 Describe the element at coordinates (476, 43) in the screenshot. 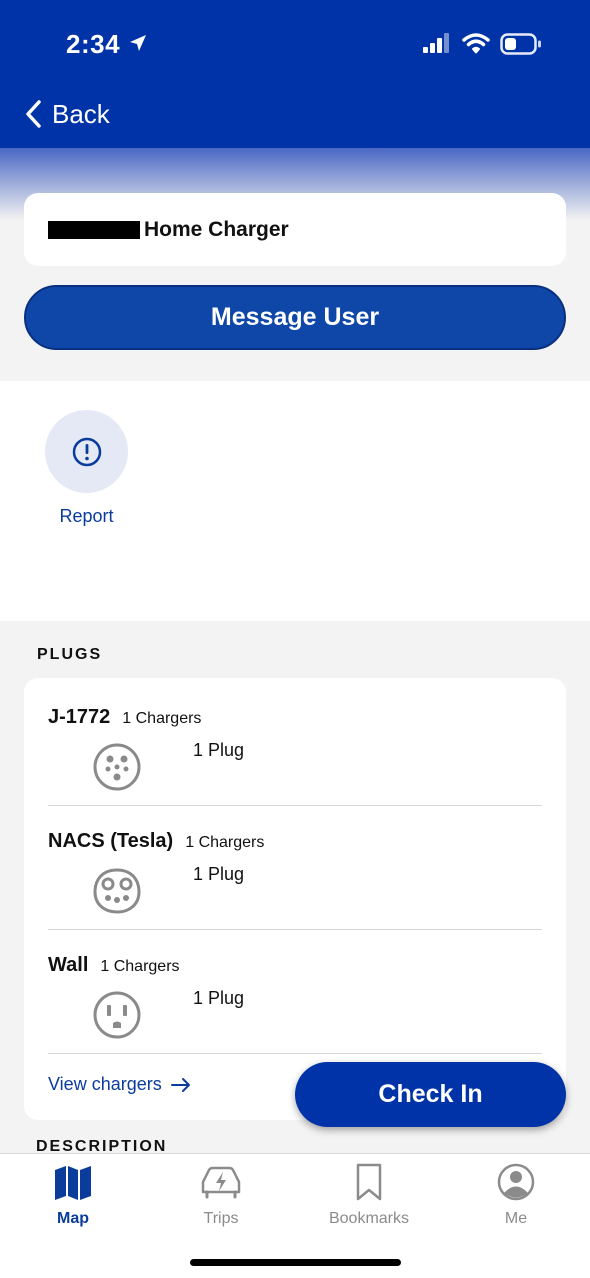

I see `wifi-icon` at that location.